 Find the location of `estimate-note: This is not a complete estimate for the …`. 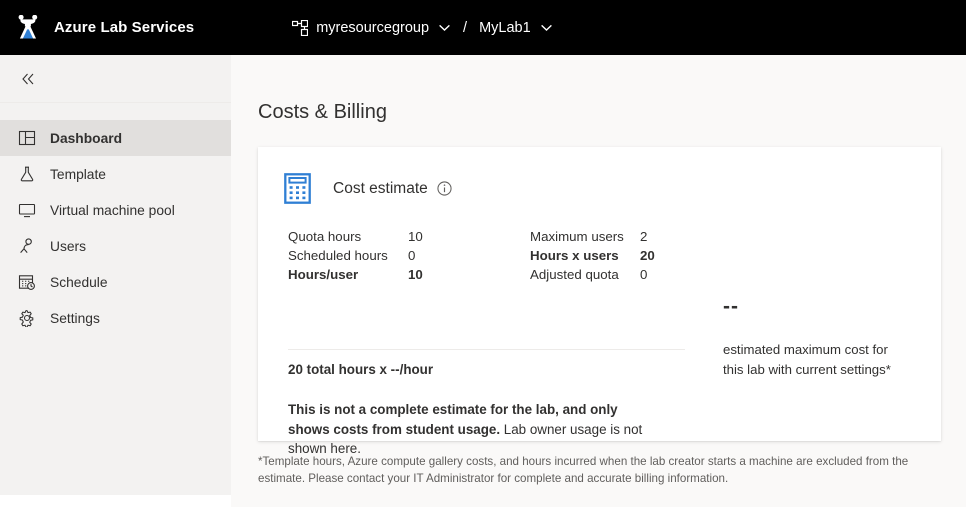

estimate-note: This is not a complete estimate for the … is located at coordinates (470, 429).